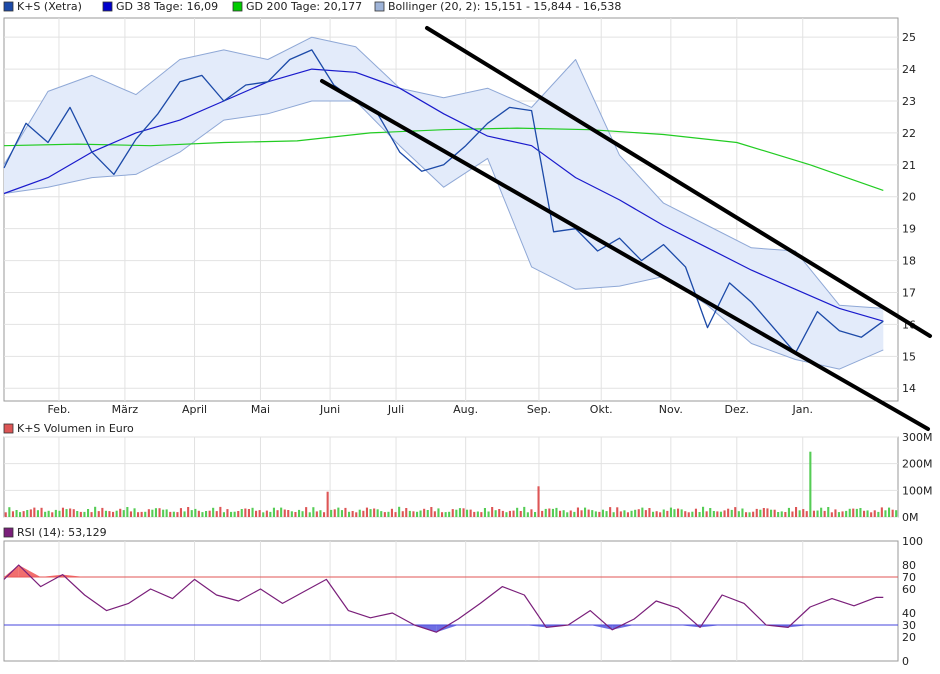 This screenshot has width=940, height=674. I want to click on y-tick-label: 70, so click(909, 577).